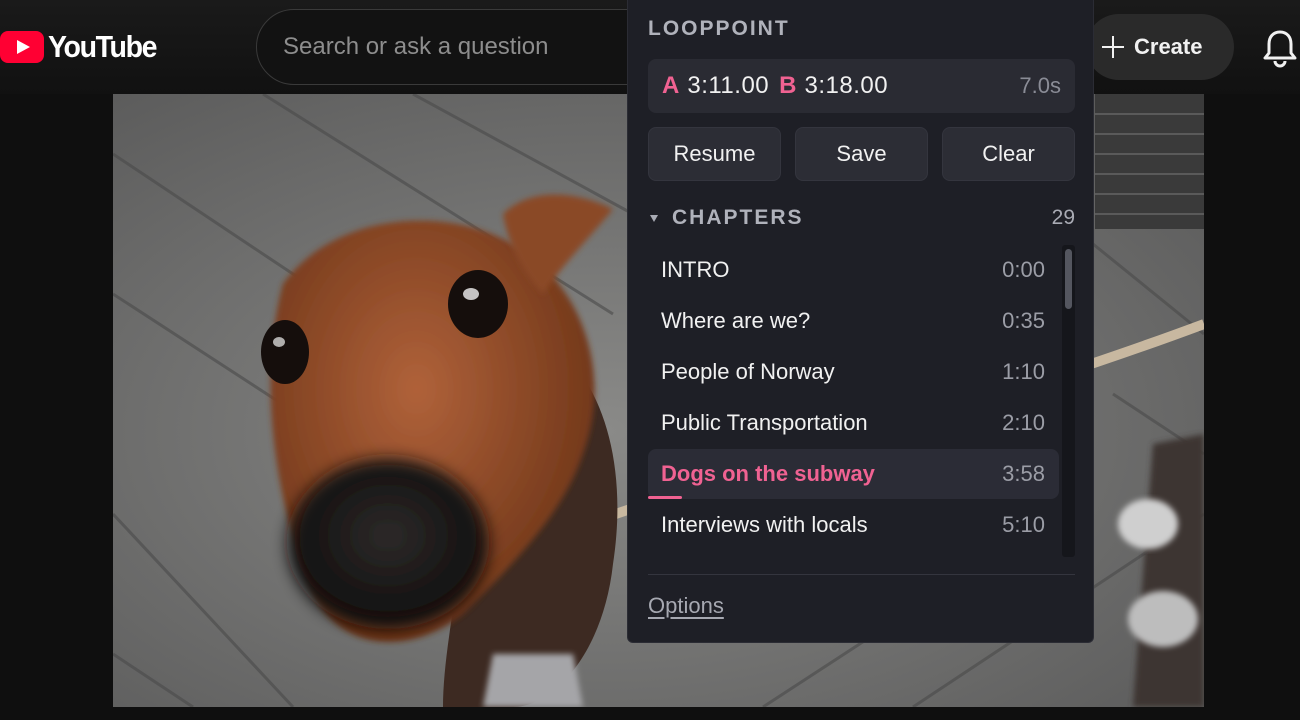 Image resolution: width=1300 pixels, height=720 pixels. I want to click on chapters-label: CHAPTERS, so click(738, 217).